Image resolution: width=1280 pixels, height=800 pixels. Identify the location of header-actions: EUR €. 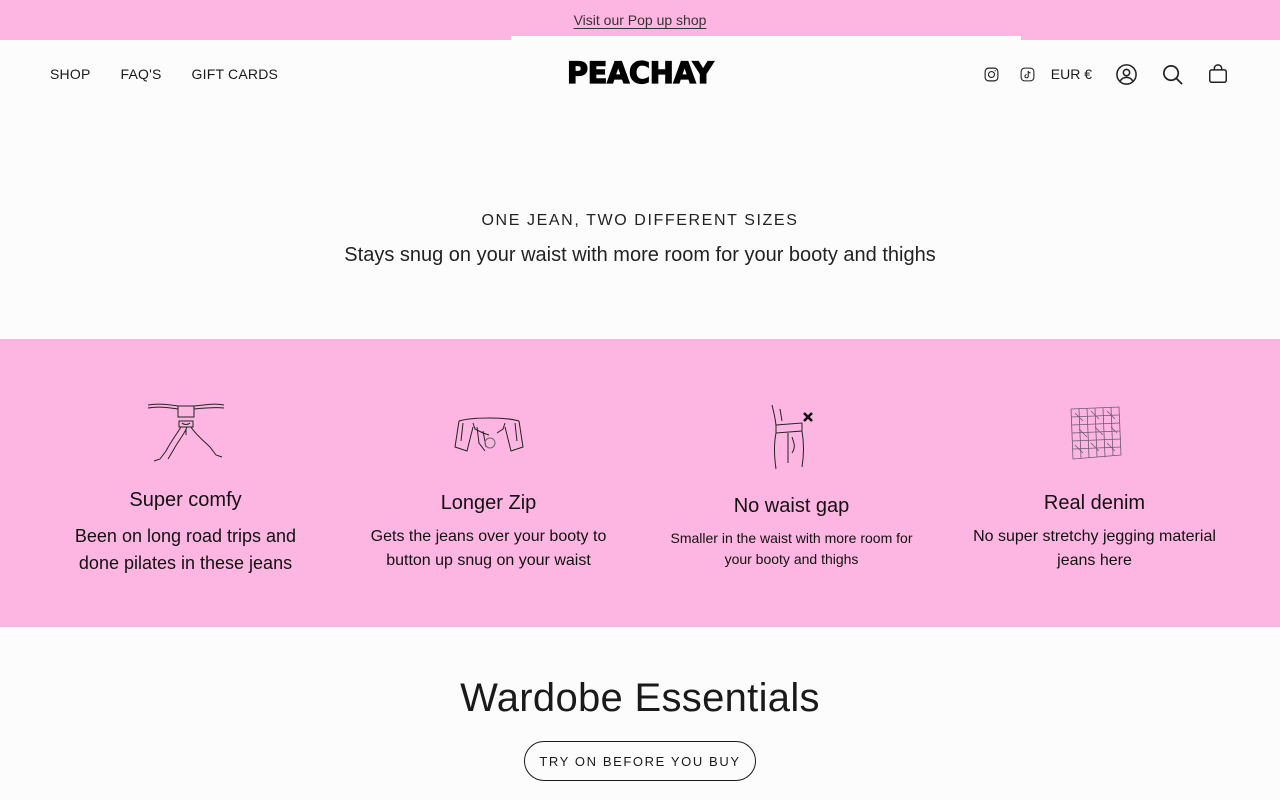
(1106, 74).